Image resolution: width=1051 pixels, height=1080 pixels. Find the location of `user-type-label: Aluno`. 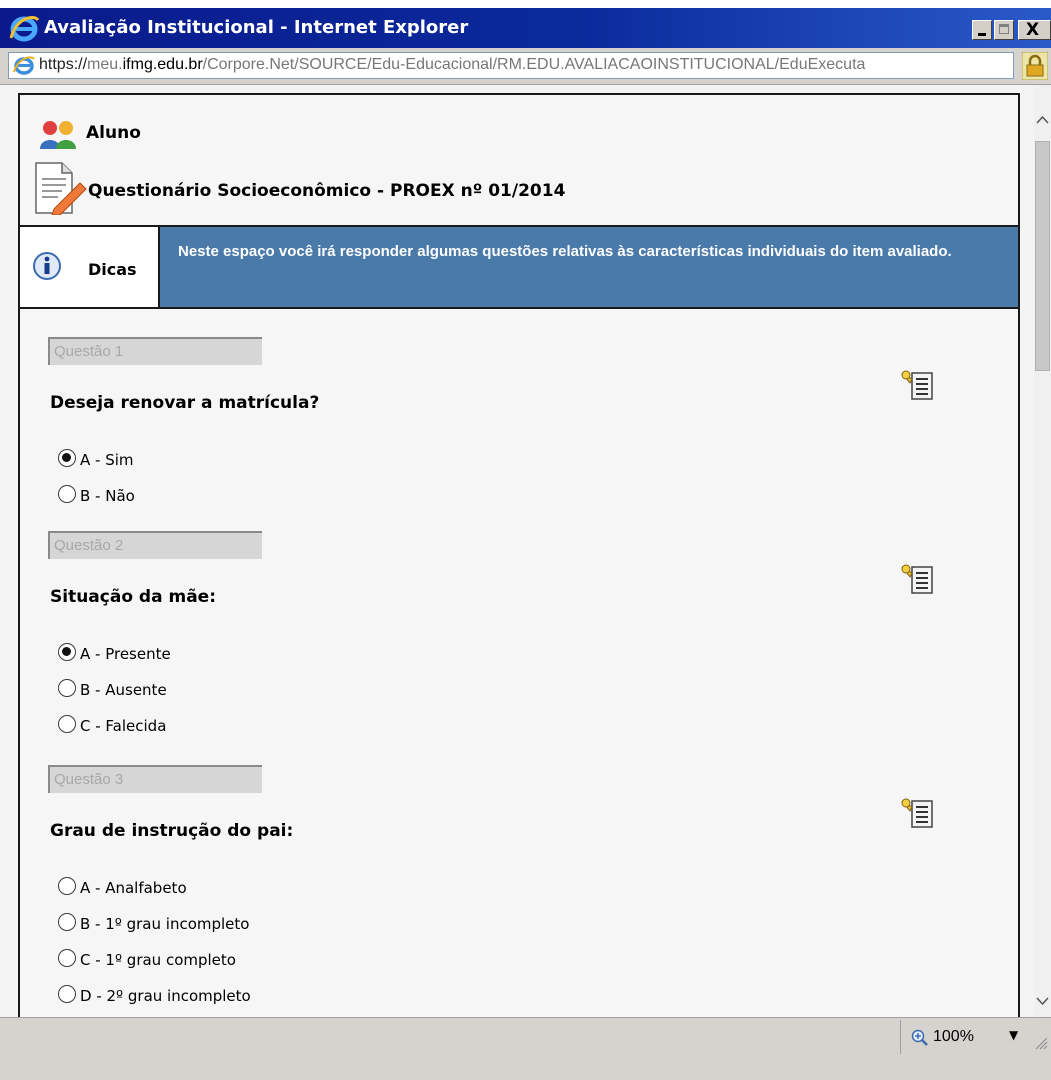

user-type-label: Aluno is located at coordinates (113, 133).